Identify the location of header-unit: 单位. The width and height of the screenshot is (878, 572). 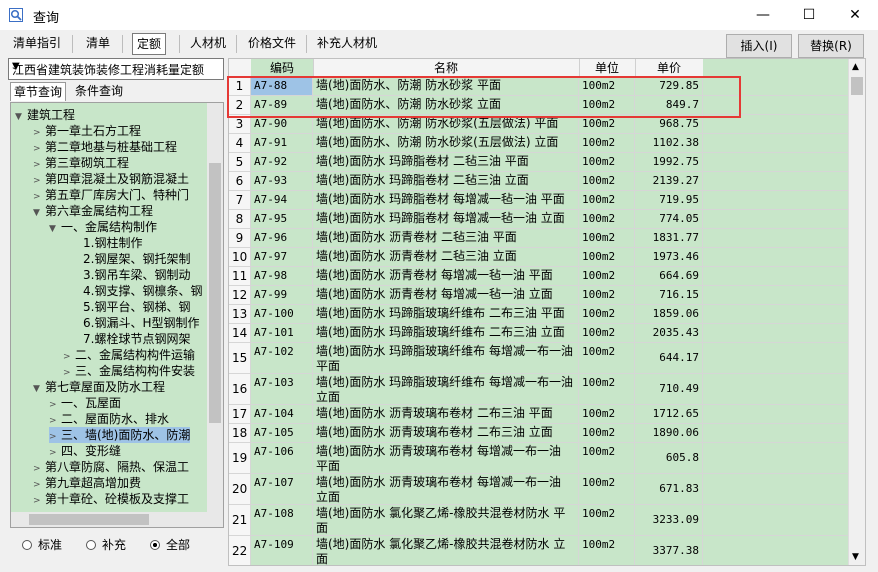
(607, 68).